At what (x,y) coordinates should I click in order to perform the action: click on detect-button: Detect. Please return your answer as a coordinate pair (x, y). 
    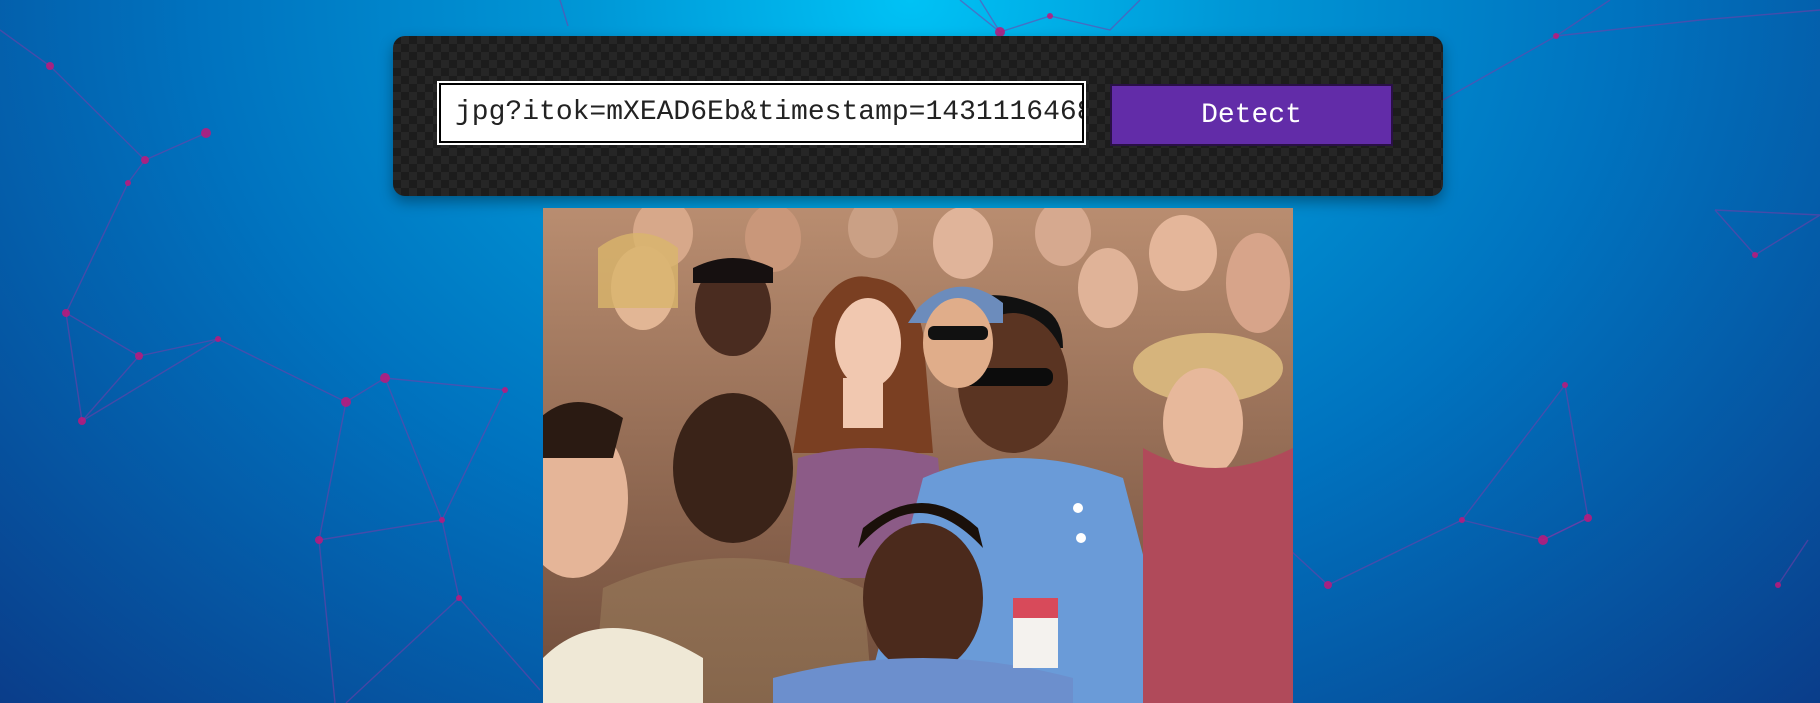
    Looking at the image, I should click on (1251, 115).